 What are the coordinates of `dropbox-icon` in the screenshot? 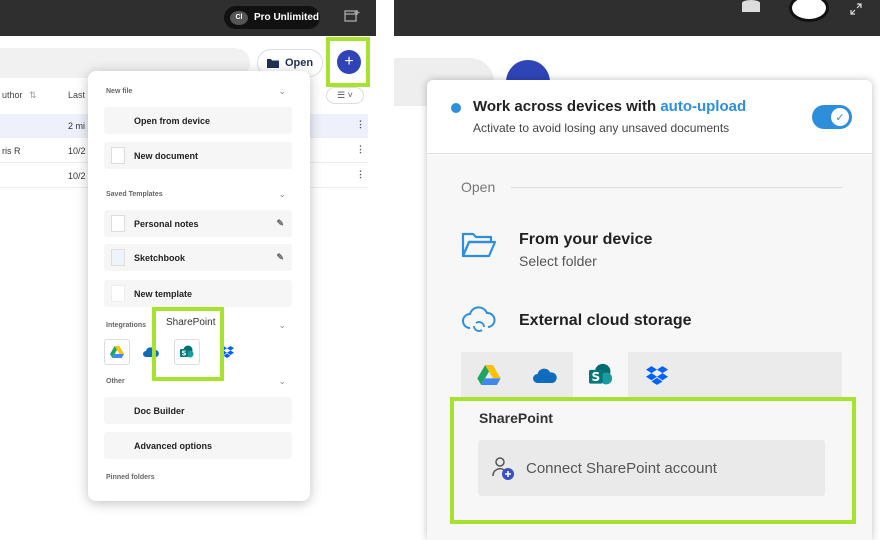 It's located at (656, 375).